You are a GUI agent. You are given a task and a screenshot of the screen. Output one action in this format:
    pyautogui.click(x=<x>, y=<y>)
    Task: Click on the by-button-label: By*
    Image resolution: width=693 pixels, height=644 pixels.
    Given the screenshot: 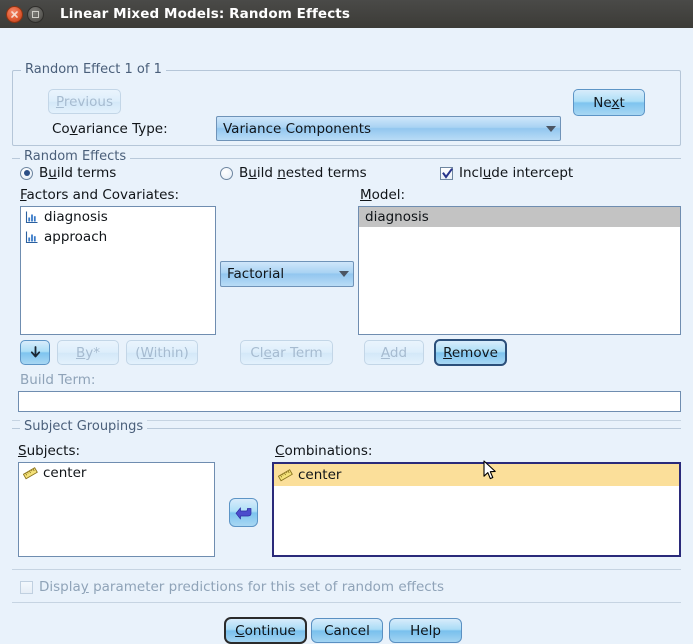 What is the action you would take?
    pyautogui.click(x=87, y=352)
    